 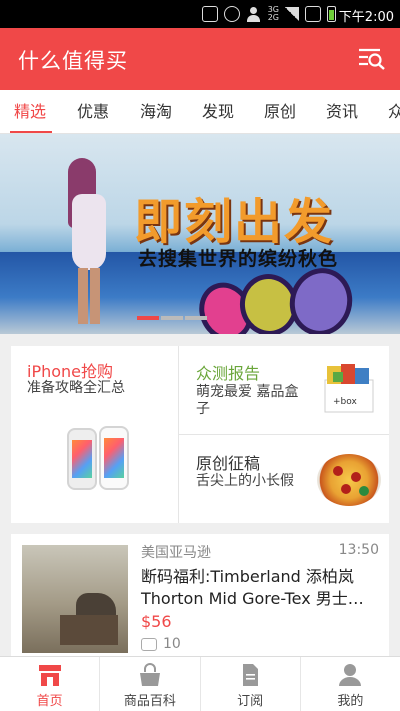 I want to click on comment-count: 10, so click(x=172, y=644).